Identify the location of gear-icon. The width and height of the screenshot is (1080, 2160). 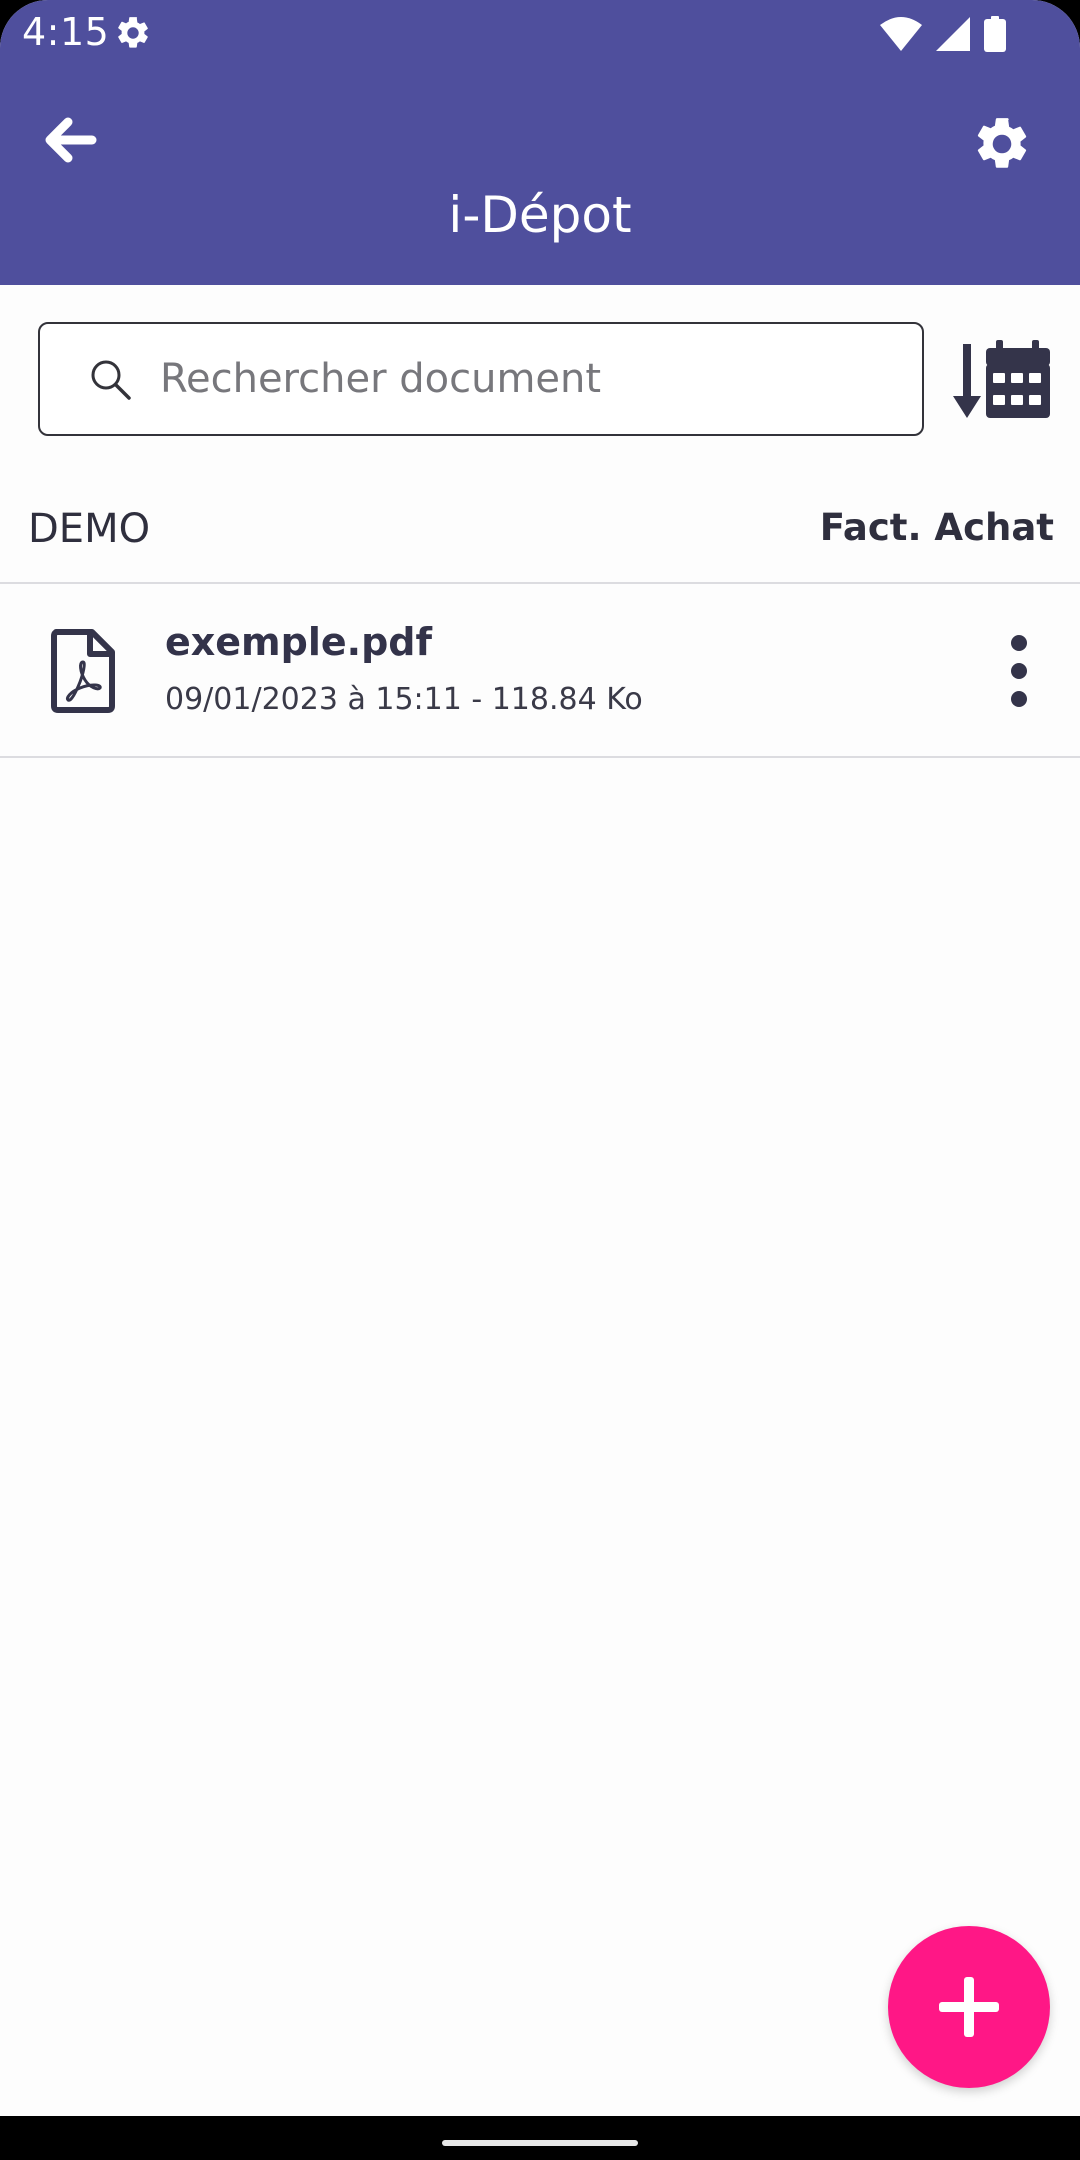
(1002, 143).